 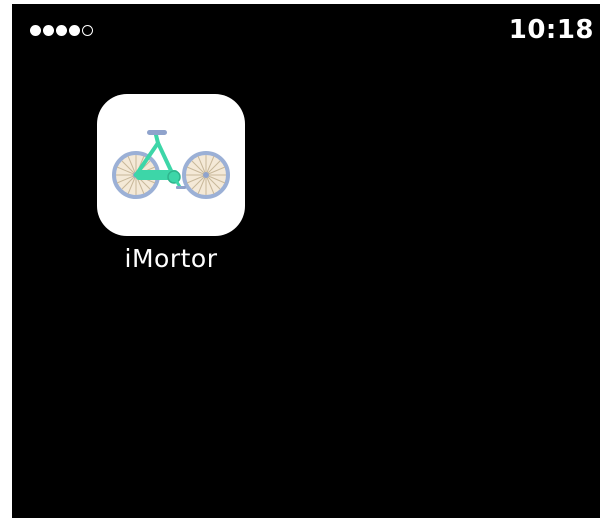 I want to click on bicycle-icon, so click(x=171, y=164).